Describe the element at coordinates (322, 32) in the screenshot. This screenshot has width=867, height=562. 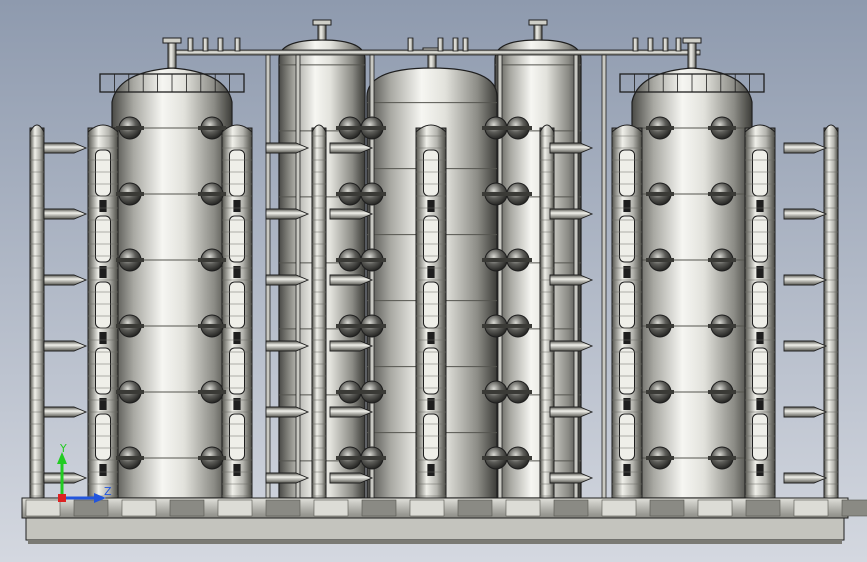
I see `rear-vessel-left-top-nozzle` at that location.